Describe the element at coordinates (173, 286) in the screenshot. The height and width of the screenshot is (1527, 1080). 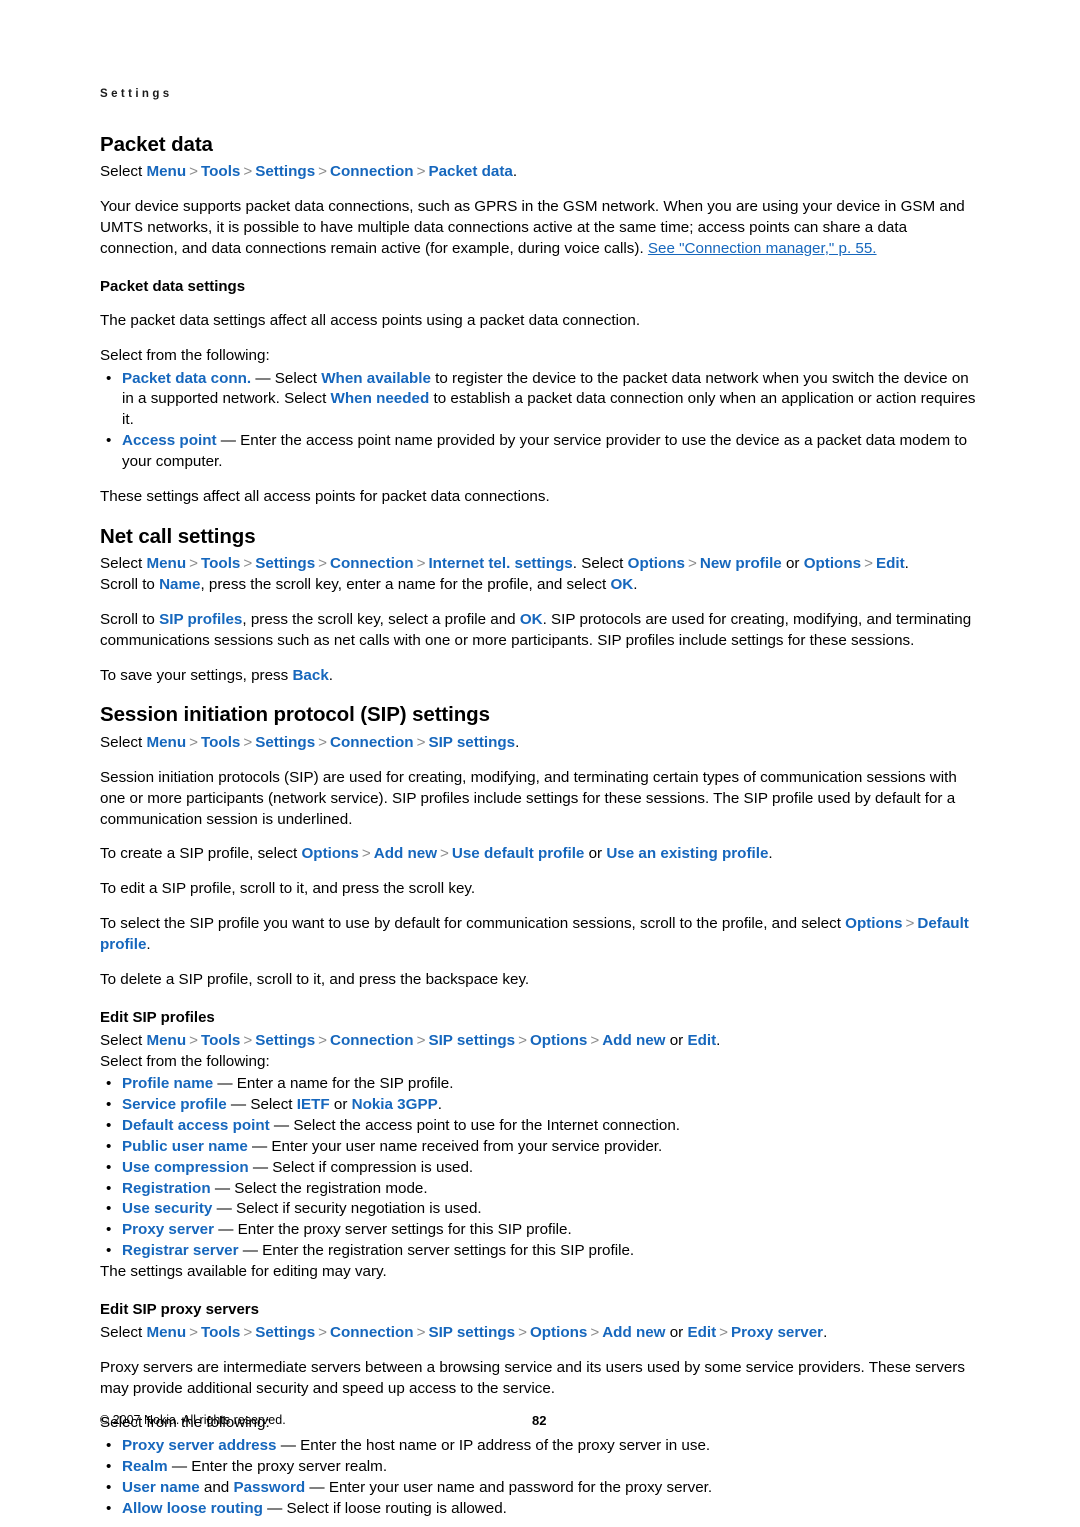
I see `subheading-packet-data-settings: Packet data settings` at that location.